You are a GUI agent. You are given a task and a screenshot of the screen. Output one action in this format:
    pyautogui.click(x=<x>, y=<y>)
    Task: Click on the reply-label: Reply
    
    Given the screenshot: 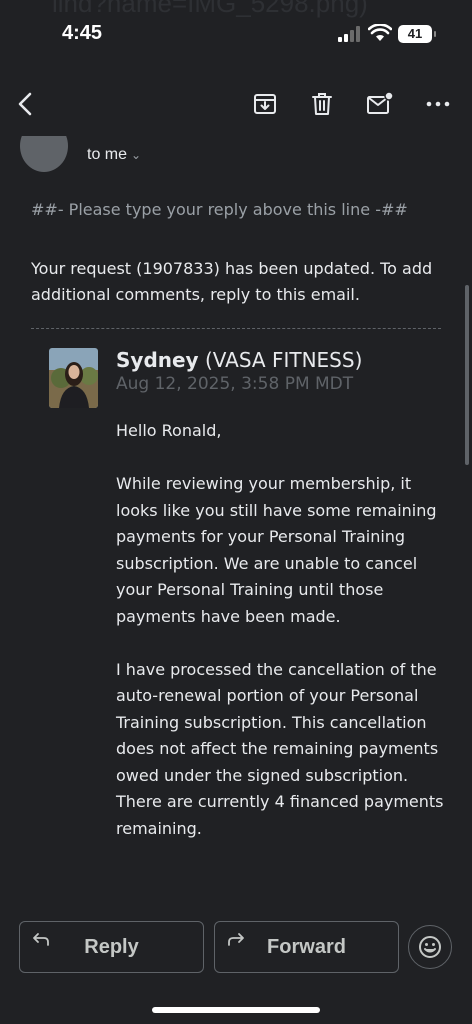 What is the action you would take?
    pyautogui.click(x=111, y=947)
    